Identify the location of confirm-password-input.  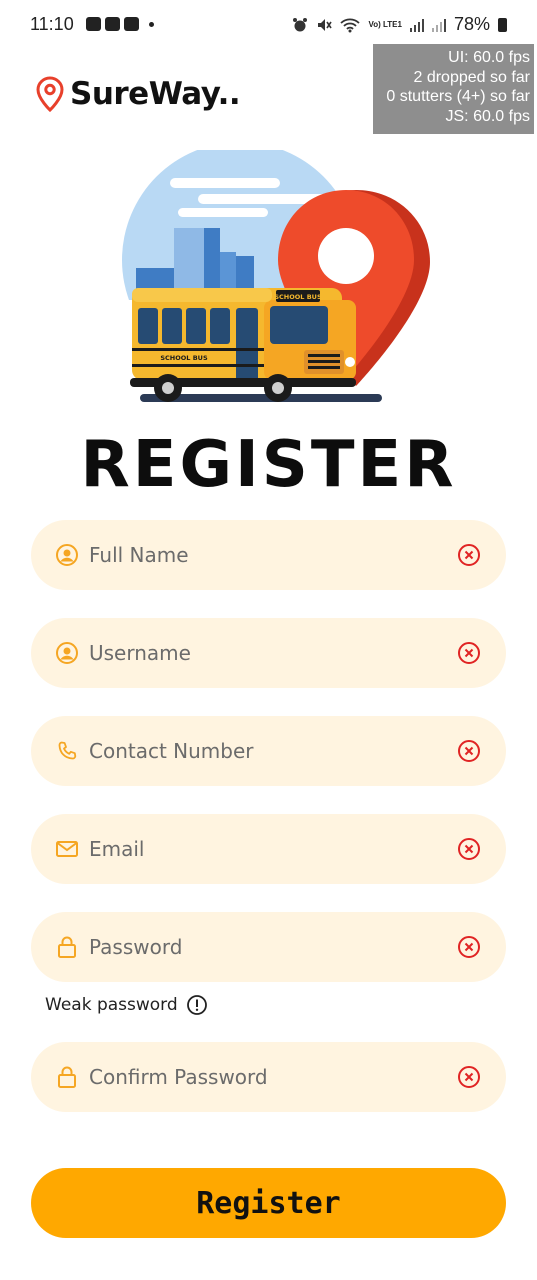
(269, 1077).